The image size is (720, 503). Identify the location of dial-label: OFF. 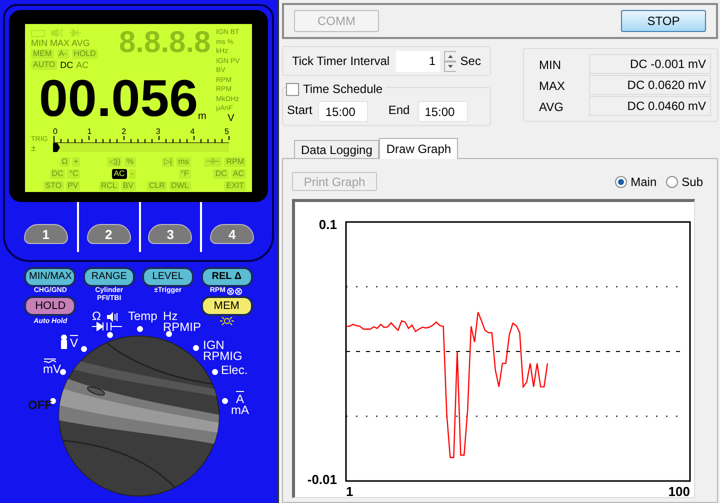
(40, 405).